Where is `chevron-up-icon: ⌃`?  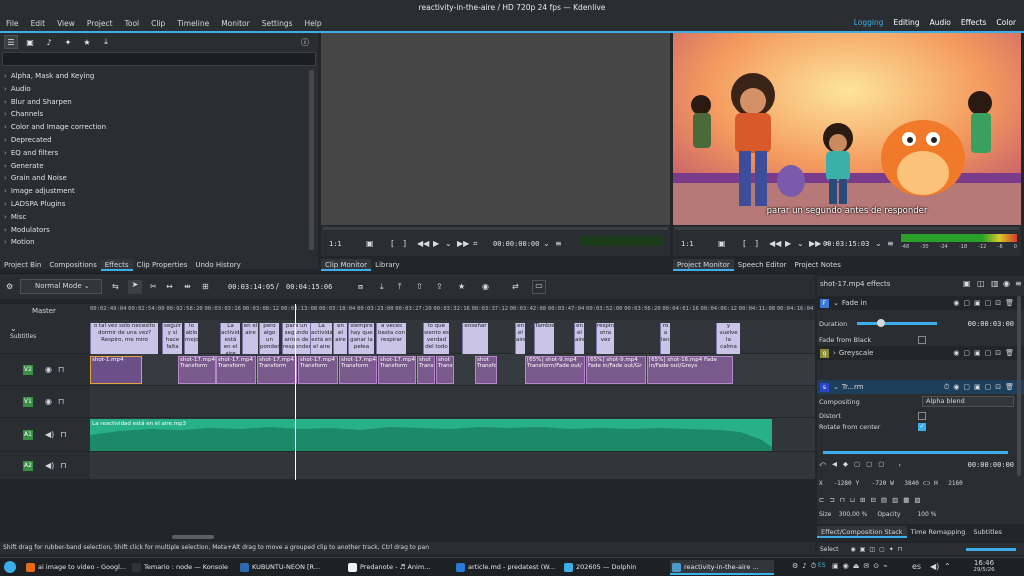
chevron-up-icon: ⌃ is located at coordinates (947, 566).